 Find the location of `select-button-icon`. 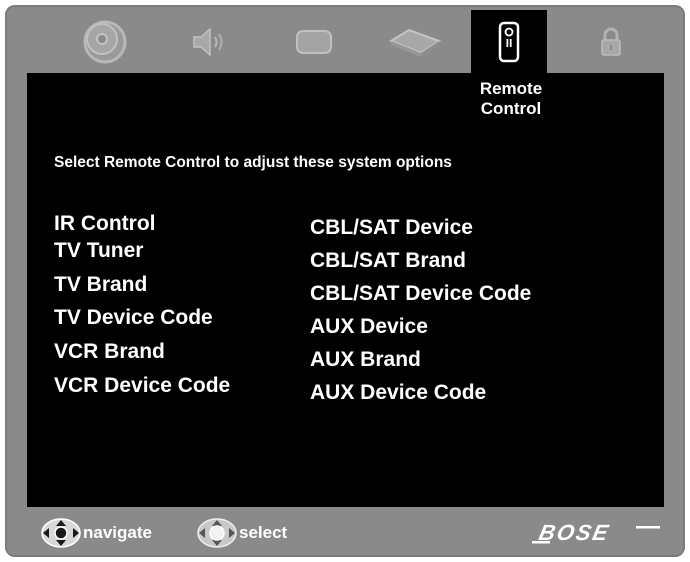

select-button-icon is located at coordinates (217, 533).